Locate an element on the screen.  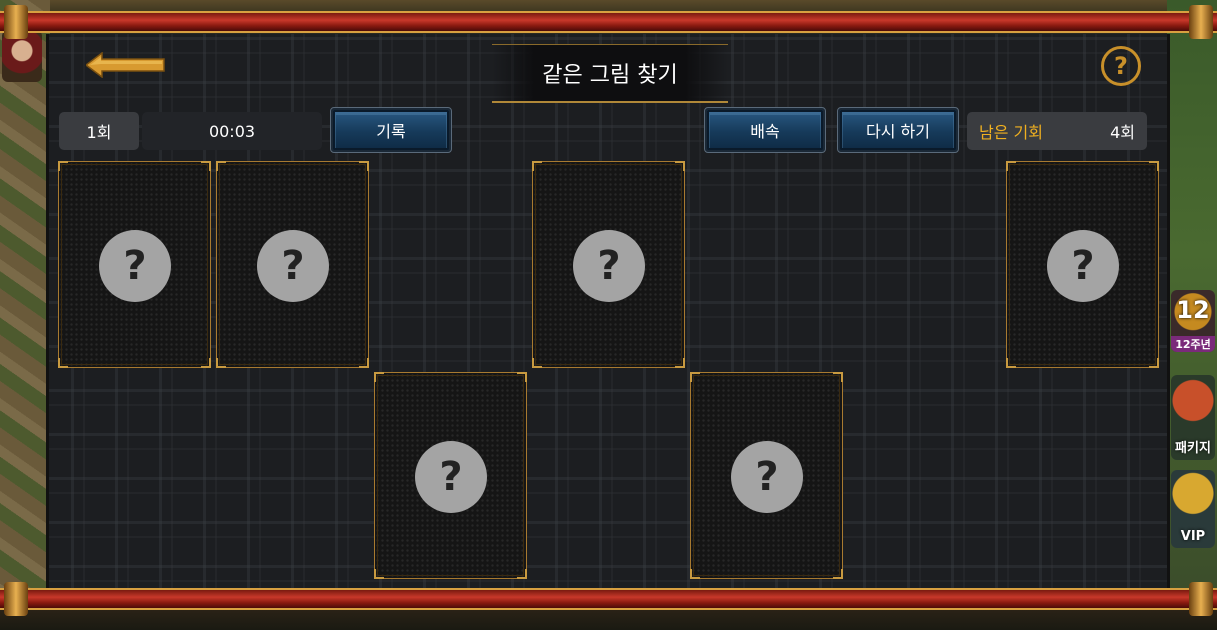
back-button is located at coordinates (126, 65).